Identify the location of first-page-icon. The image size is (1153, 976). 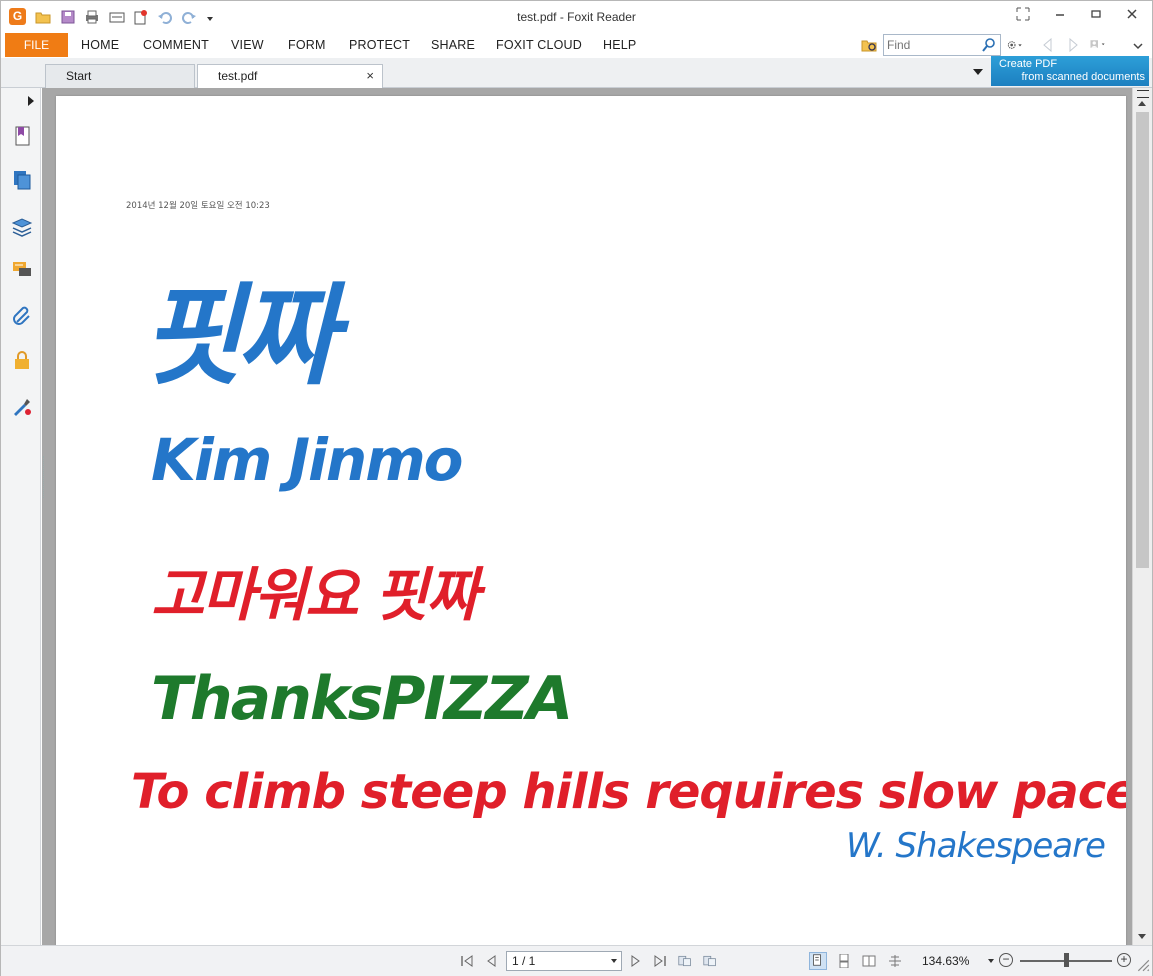
(467, 961).